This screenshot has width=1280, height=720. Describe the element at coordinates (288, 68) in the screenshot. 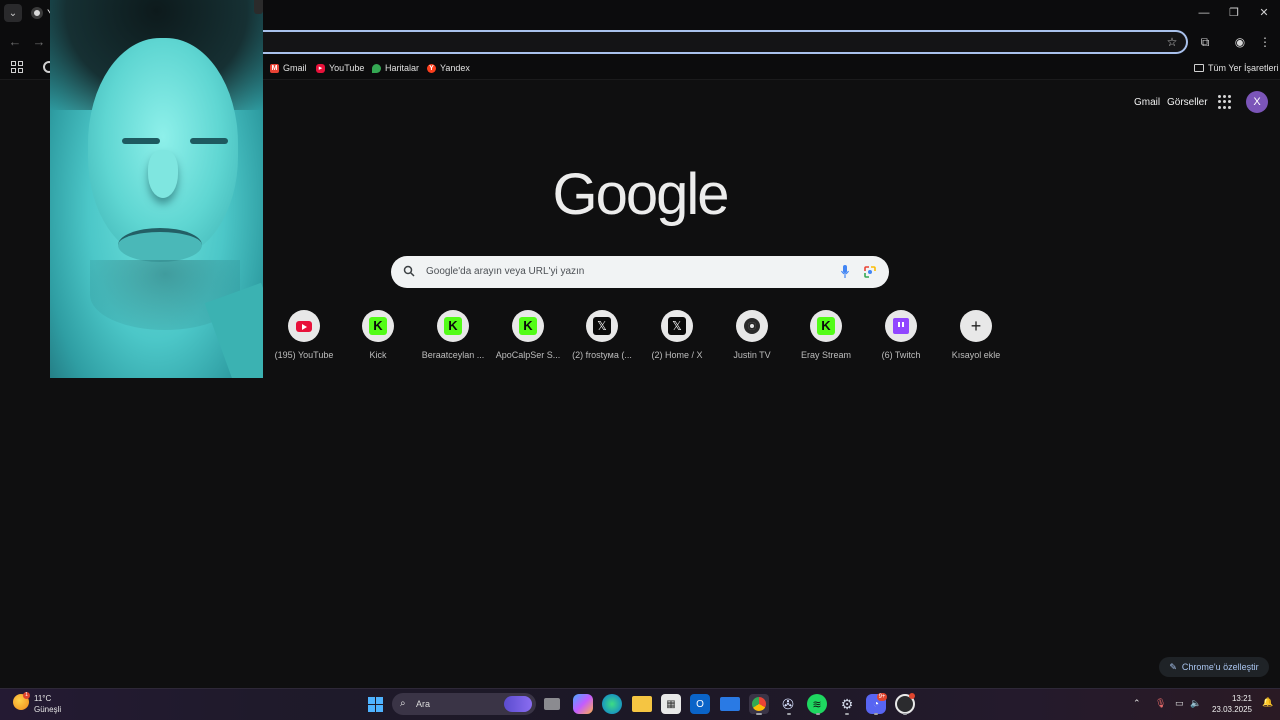

I see `bookmark-gmail: M Gmail` at that location.